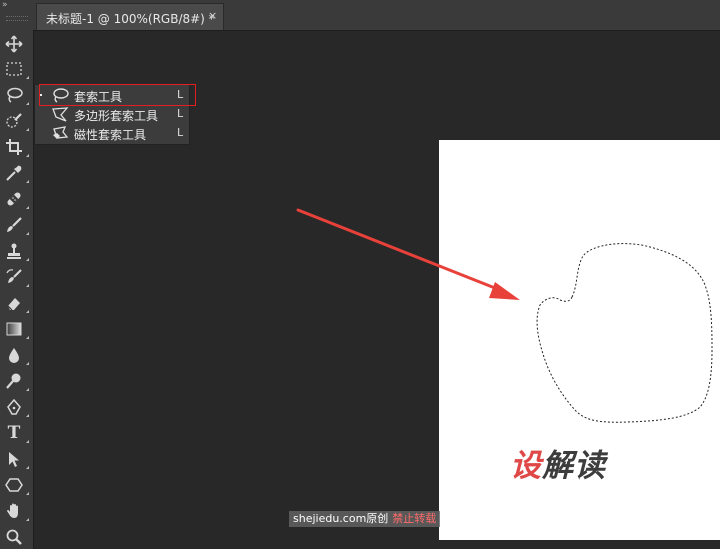  Describe the element at coordinates (574, 466) in the screenshot. I see `brand-logo-dark: 解读` at that location.